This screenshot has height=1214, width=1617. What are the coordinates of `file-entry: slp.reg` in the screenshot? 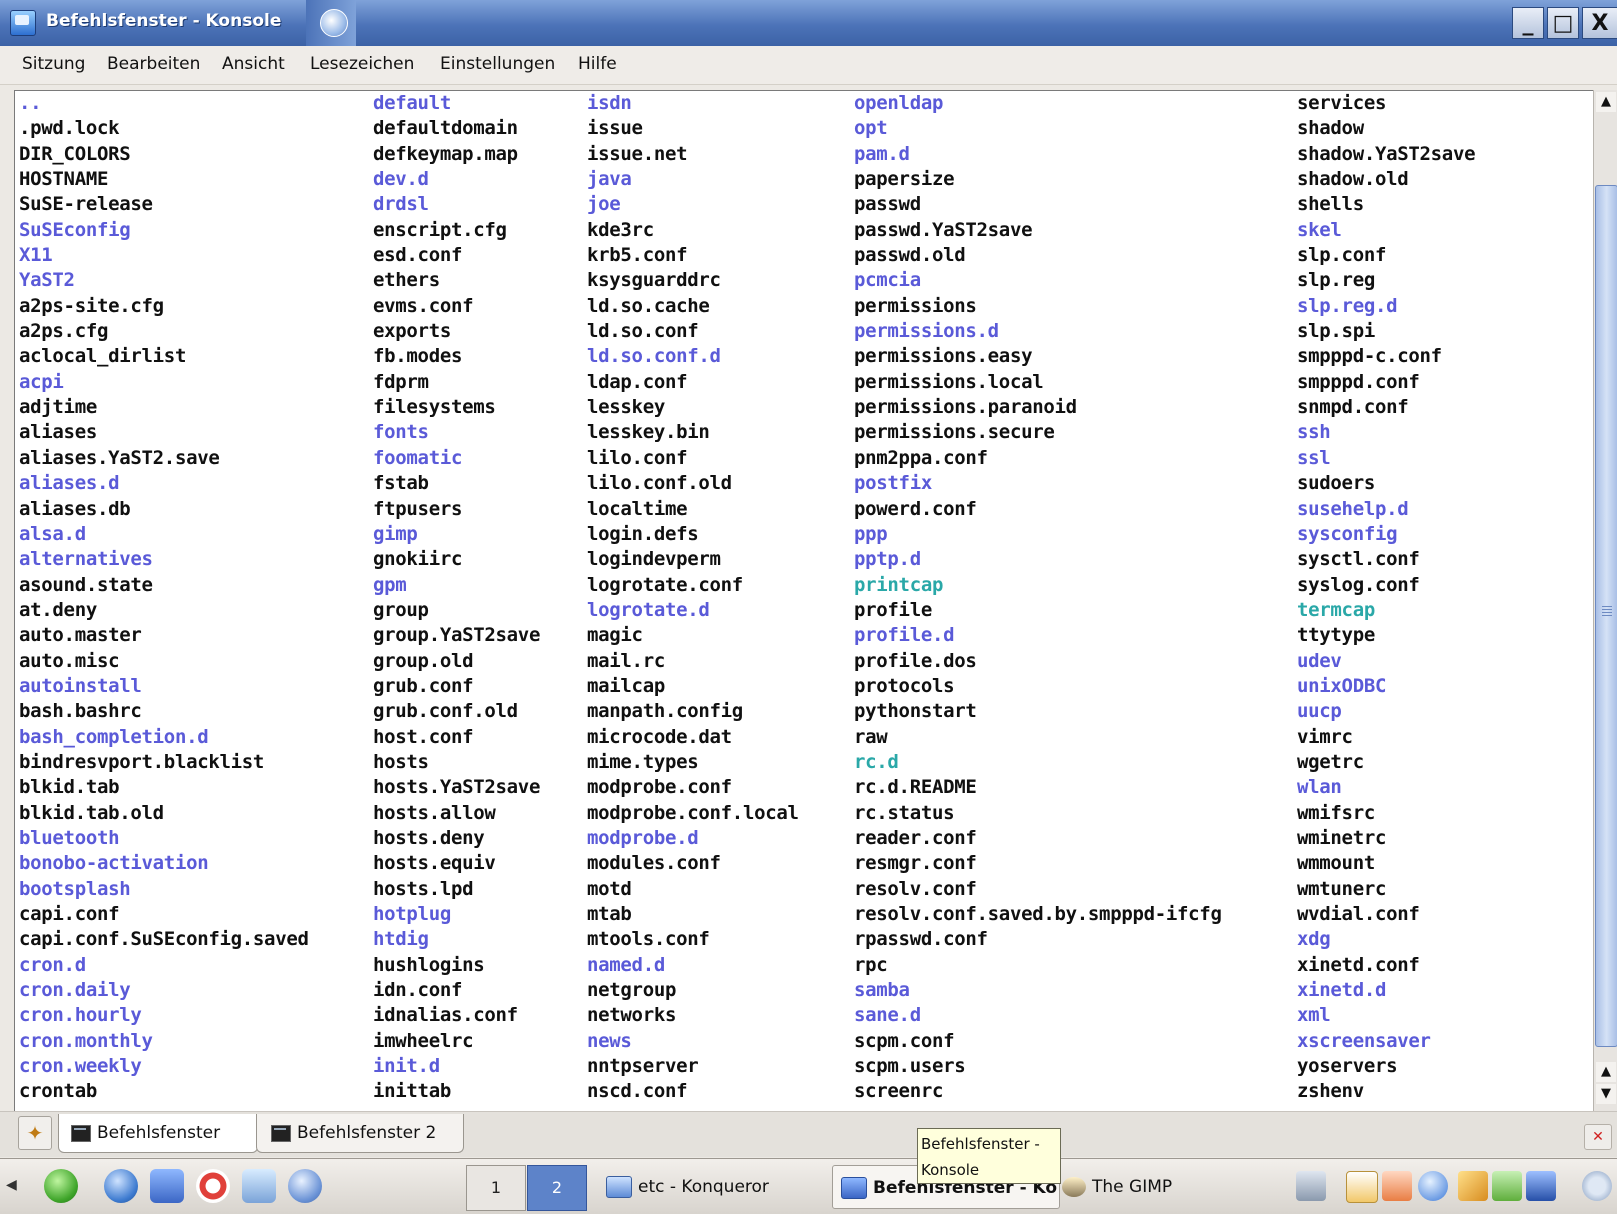 It's located at (1336, 280).